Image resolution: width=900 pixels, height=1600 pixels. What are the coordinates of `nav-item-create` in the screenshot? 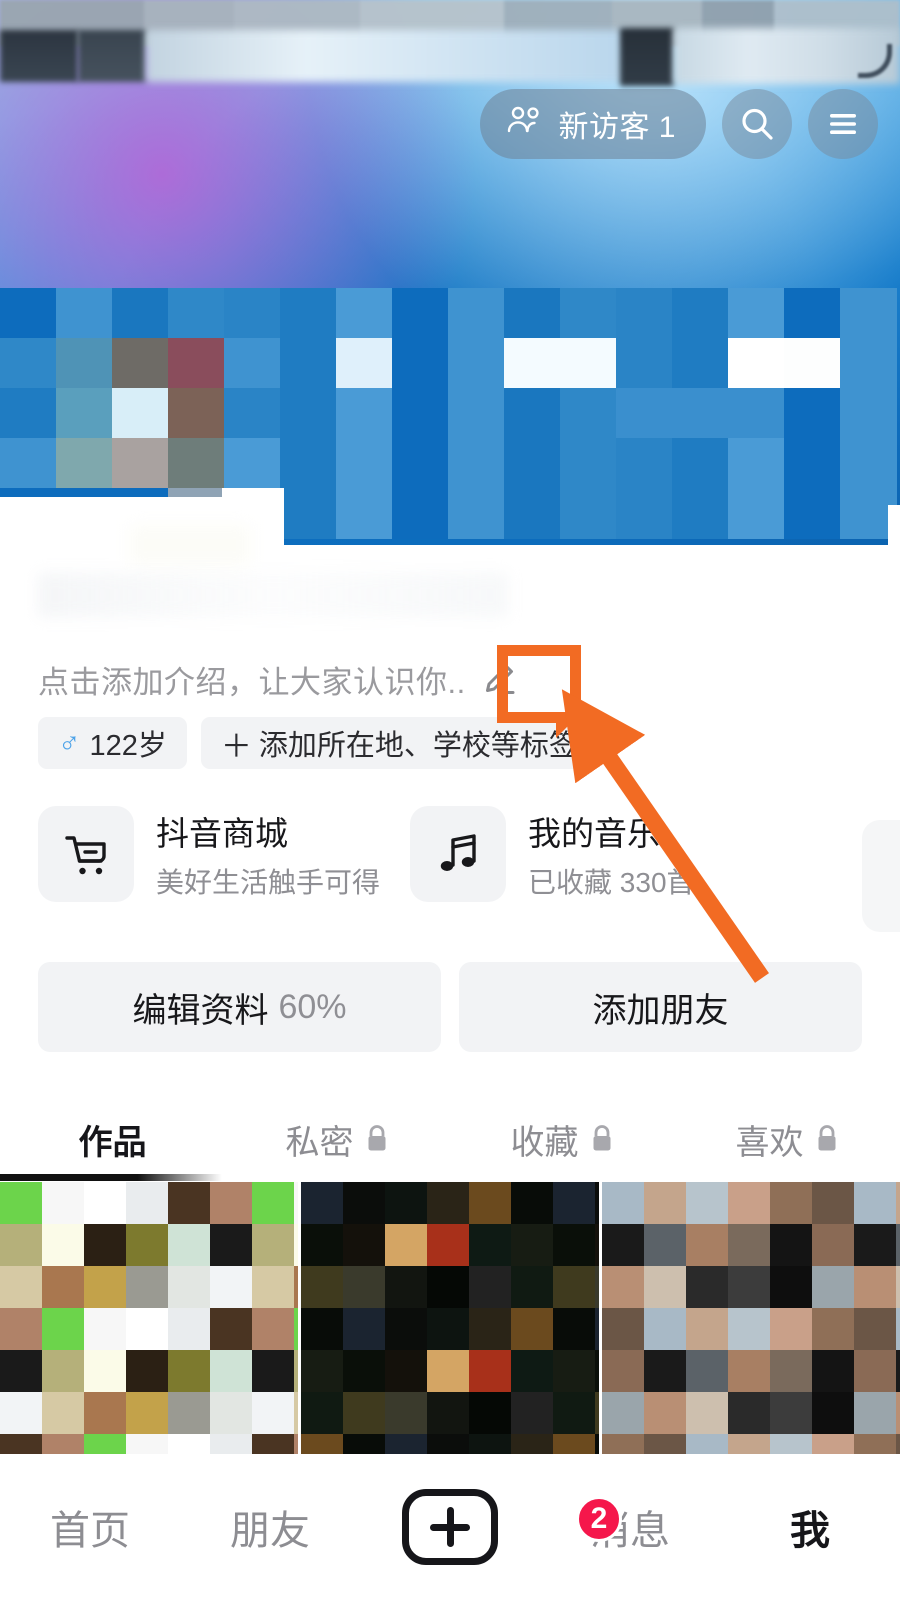 It's located at (450, 1527).